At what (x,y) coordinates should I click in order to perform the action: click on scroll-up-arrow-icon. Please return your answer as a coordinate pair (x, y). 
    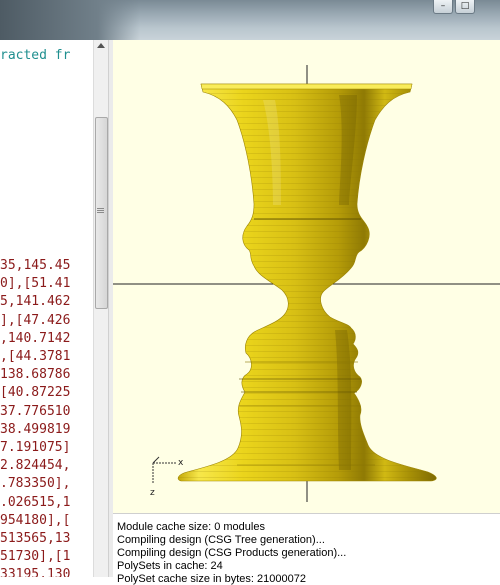
    Looking at the image, I should click on (101, 45).